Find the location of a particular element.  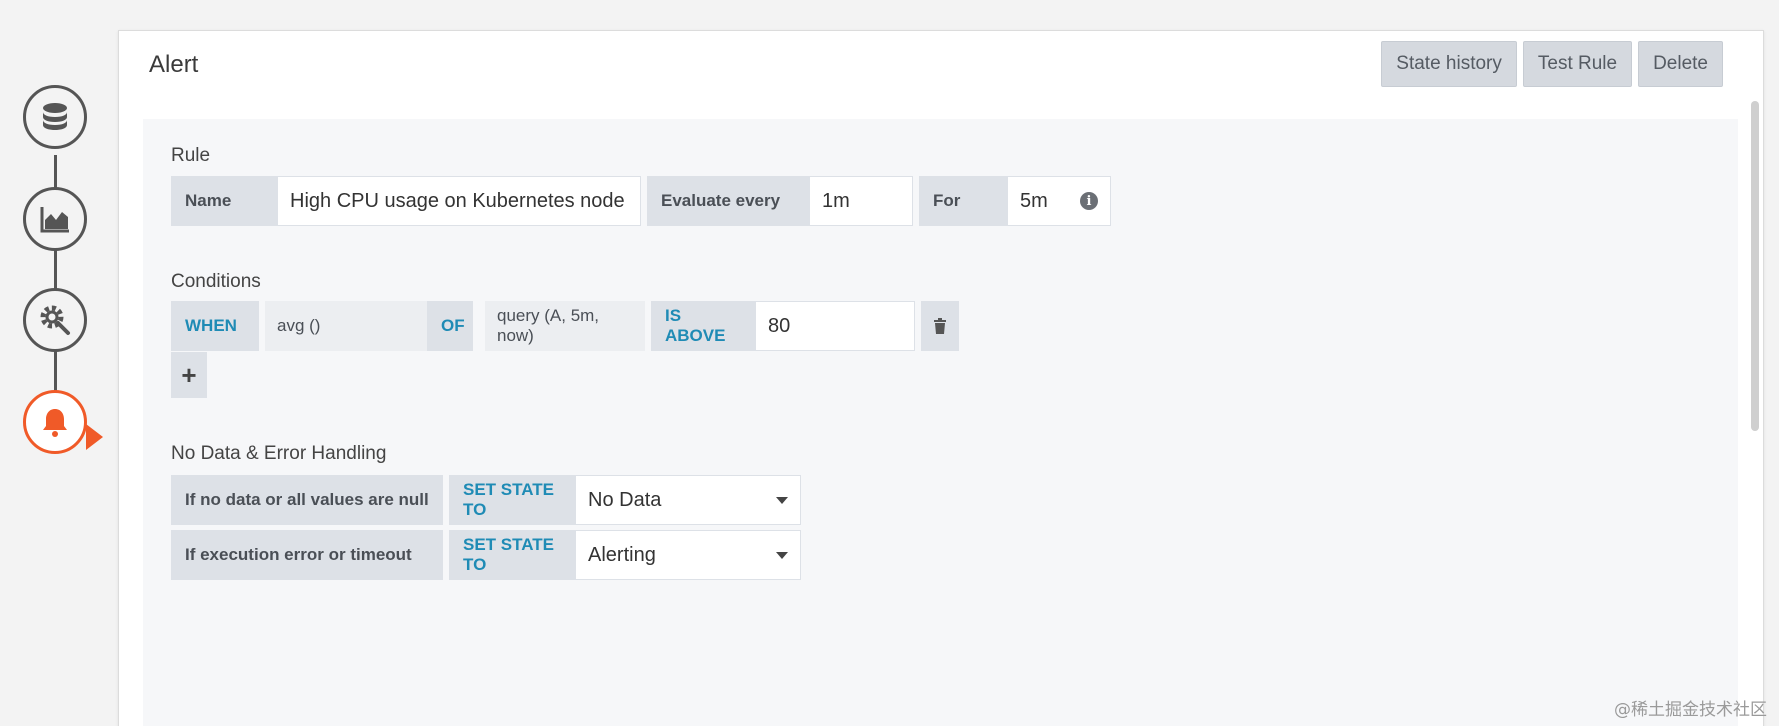

active-step-pointer is located at coordinates (94, 437).